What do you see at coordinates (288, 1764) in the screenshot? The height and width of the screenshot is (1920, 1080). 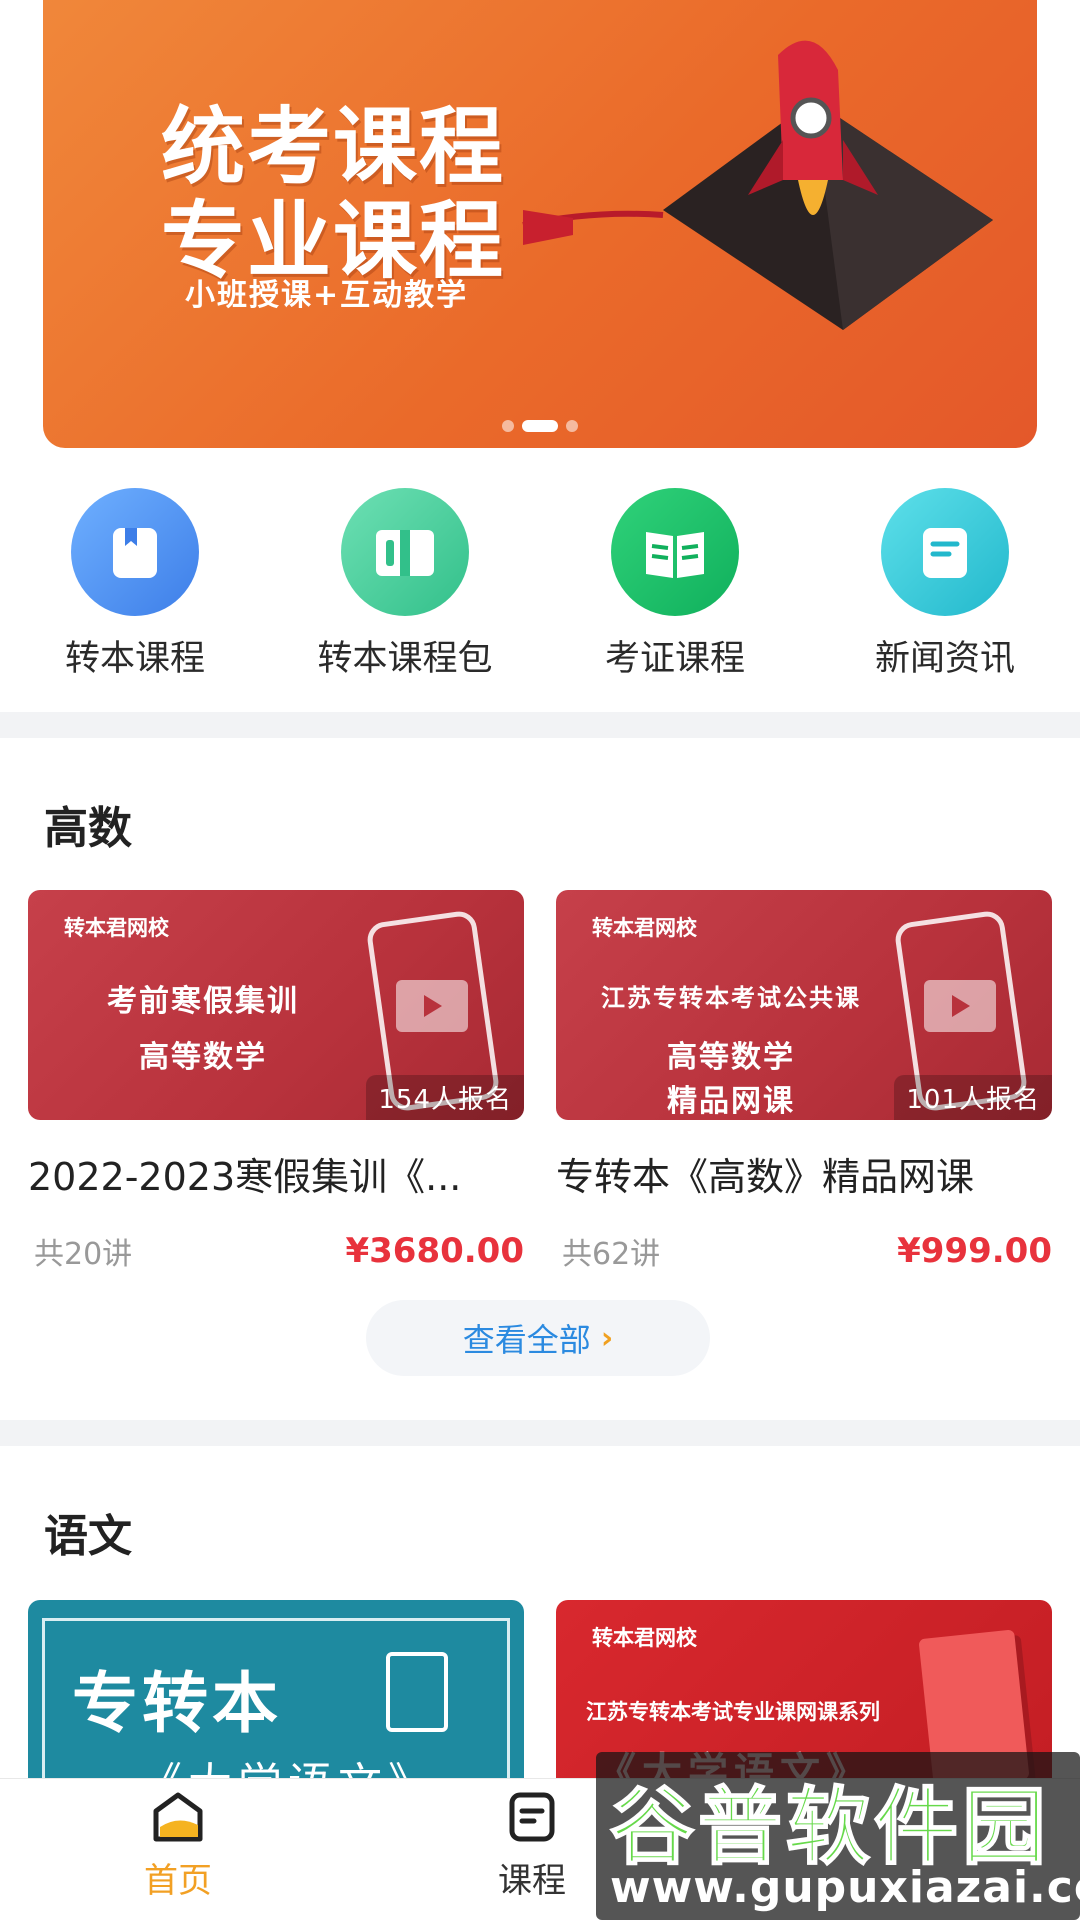 I see `thumbnail-line2: 《大学语文》` at bounding box center [288, 1764].